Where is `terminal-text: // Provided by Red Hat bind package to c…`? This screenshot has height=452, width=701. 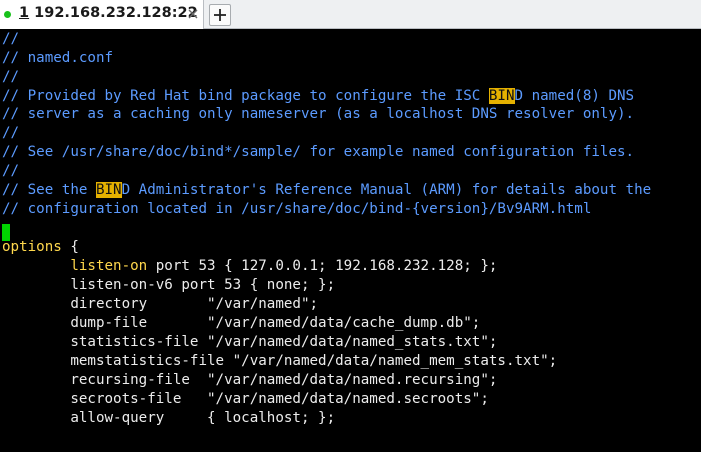
terminal-text: // Provided by Red Hat bind package to c… is located at coordinates (245, 96).